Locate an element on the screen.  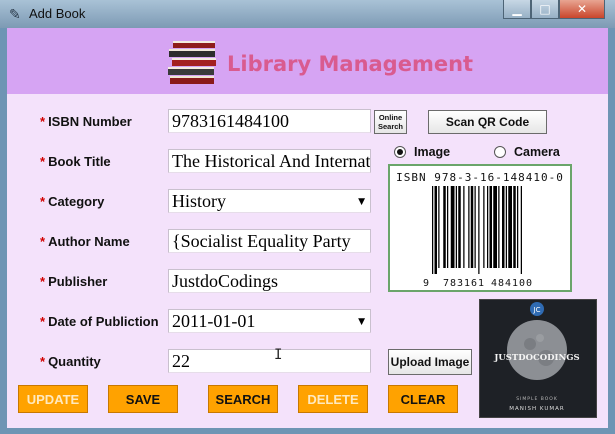
cover-title: JUSTDOCODINGS is located at coordinates (536, 358).